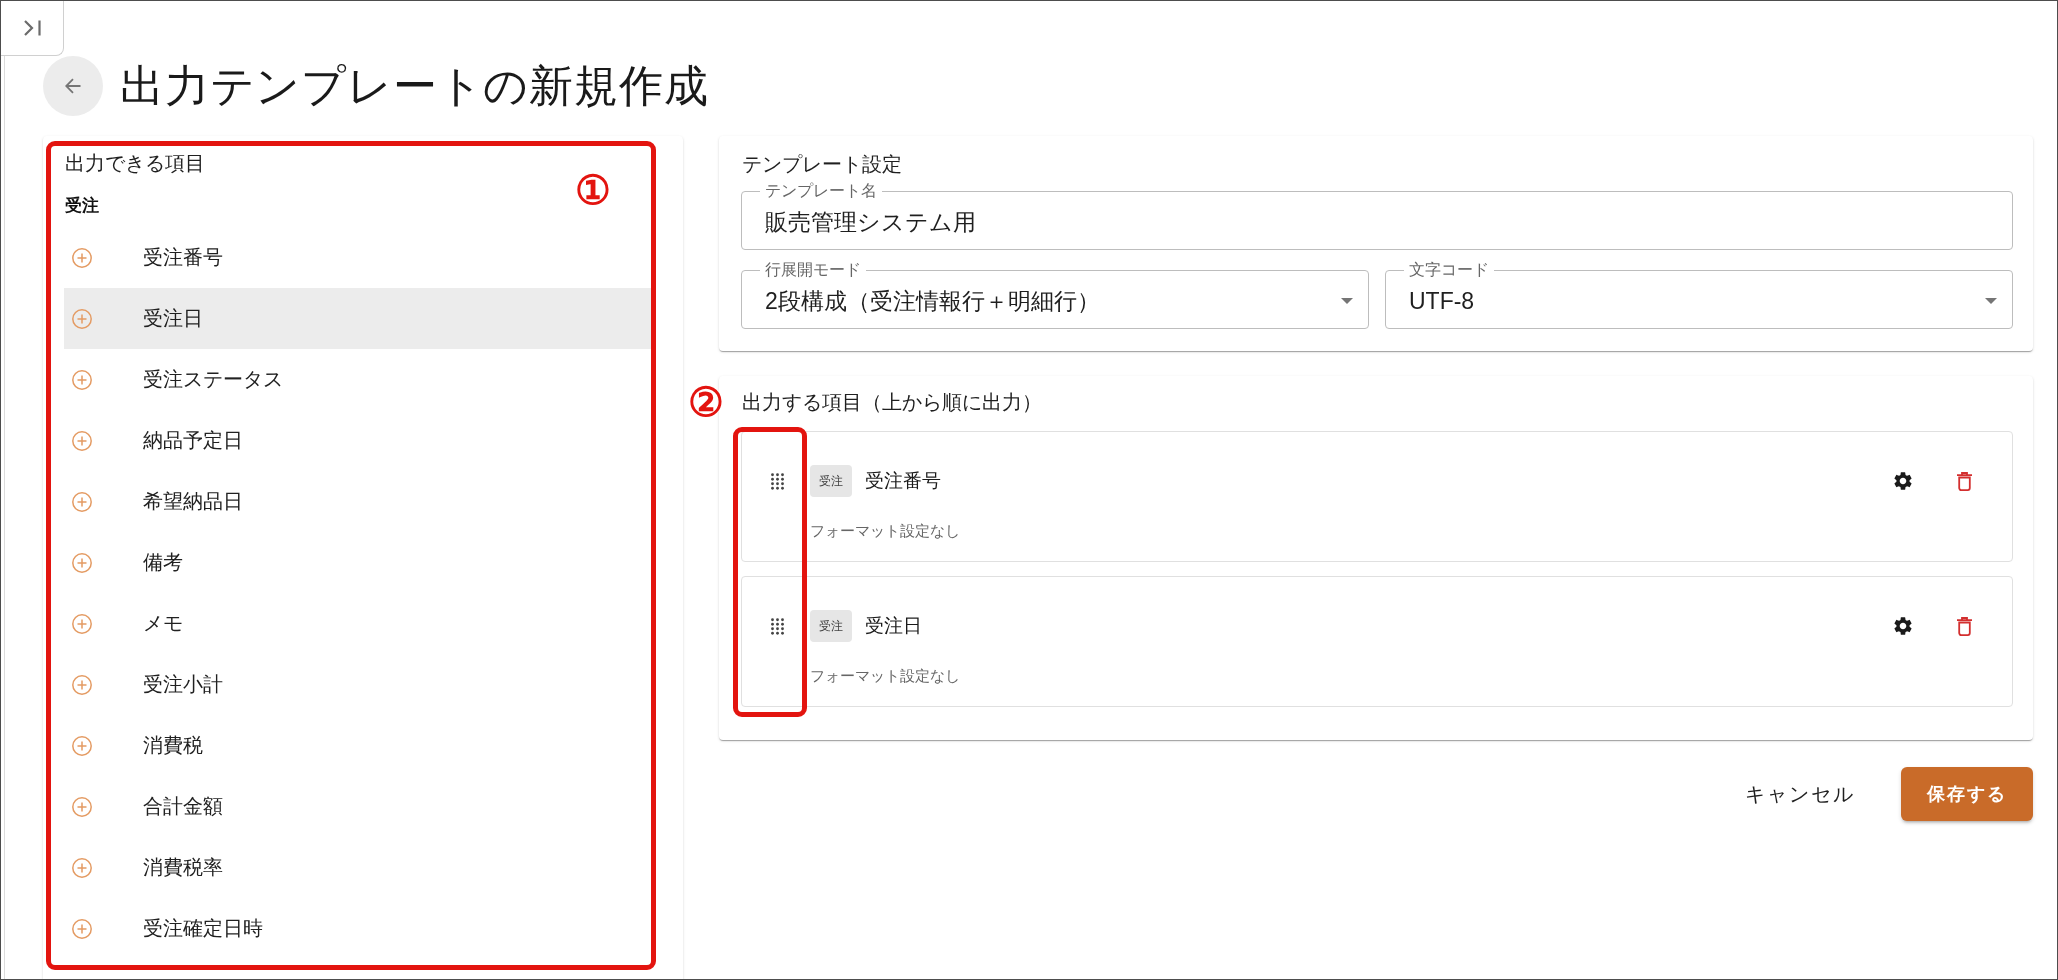 The height and width of the screenshot is (980, 2058). What do you see at coordinates (357, 318) in the screenshot?
I see `field-list-item: 受注日` at bounding box center [357, 318].